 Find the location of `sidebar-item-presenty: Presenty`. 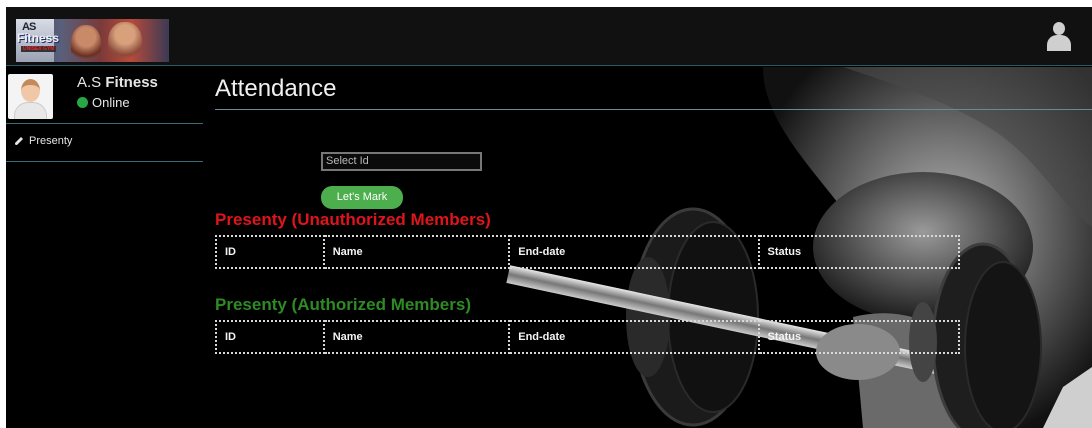

sidebar-item-presenty: Presenty is located at coordinates (104, 148).